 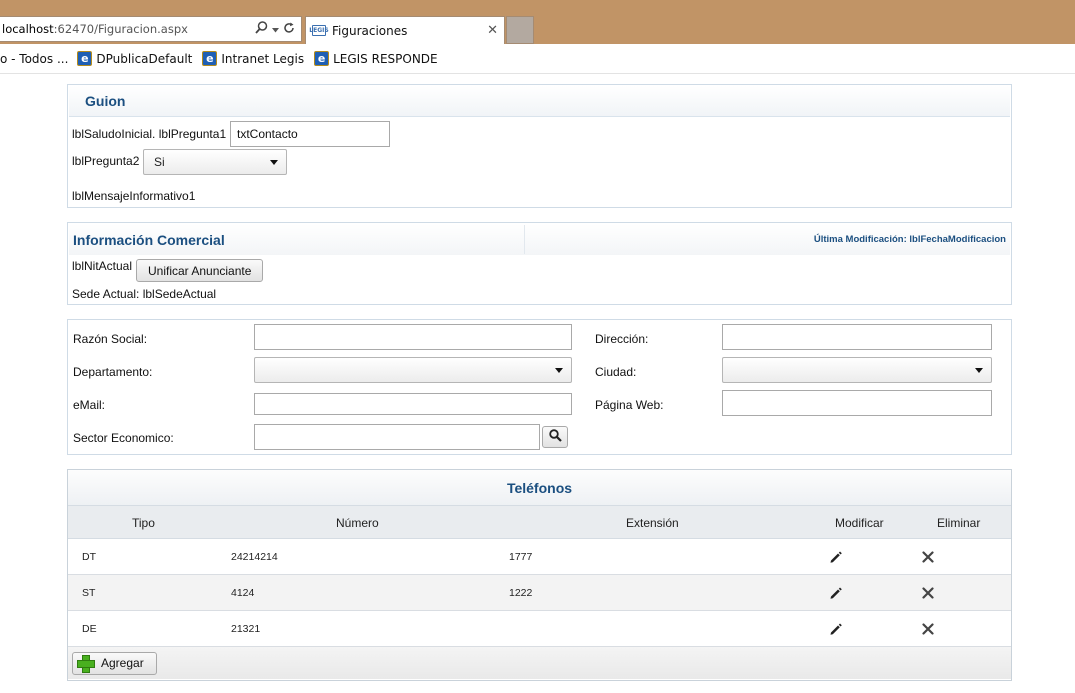 I want to click on telefonos-column-headers: Tipo Número Extensión Modificar Eliminar, so click(x=539, y=522).